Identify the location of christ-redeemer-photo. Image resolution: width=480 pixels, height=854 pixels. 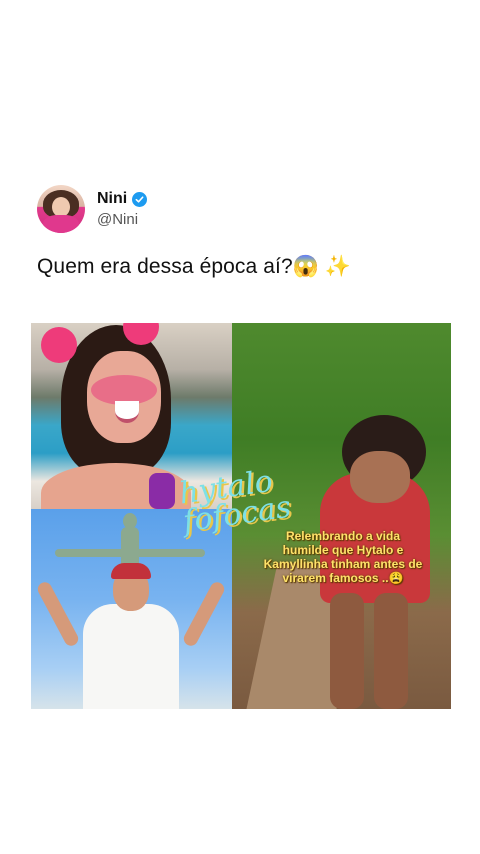
(131, 609).